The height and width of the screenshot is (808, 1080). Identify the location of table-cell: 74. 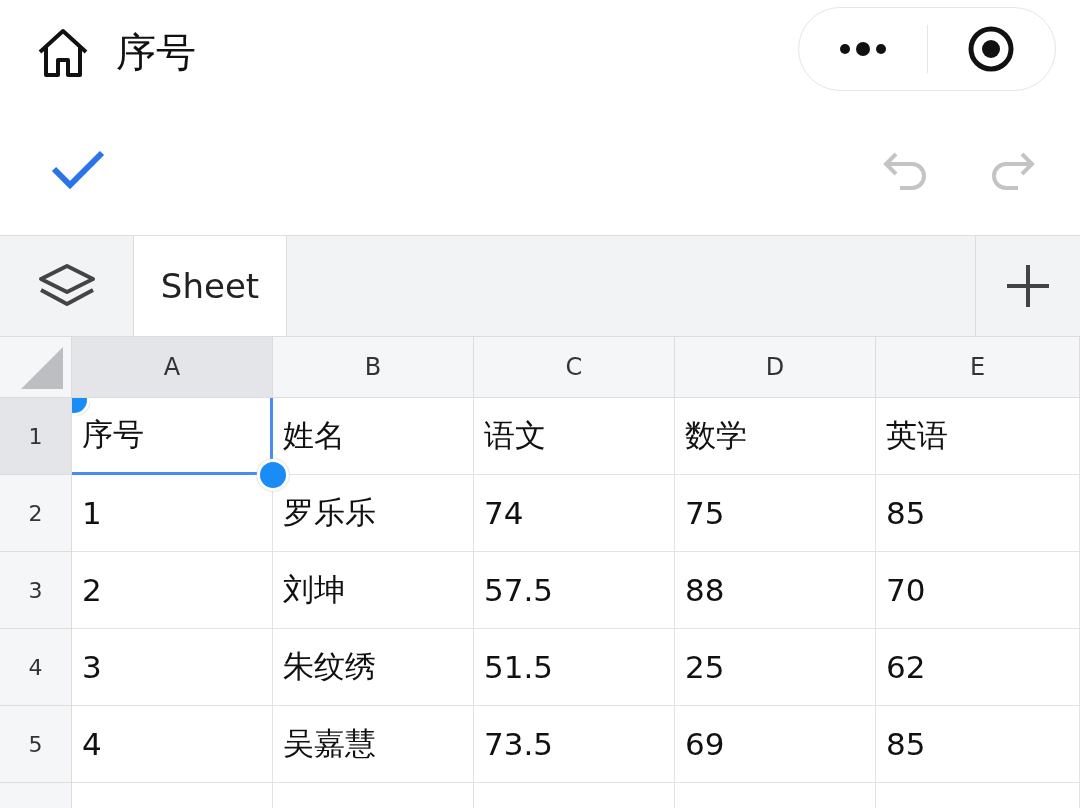
(574, 513).